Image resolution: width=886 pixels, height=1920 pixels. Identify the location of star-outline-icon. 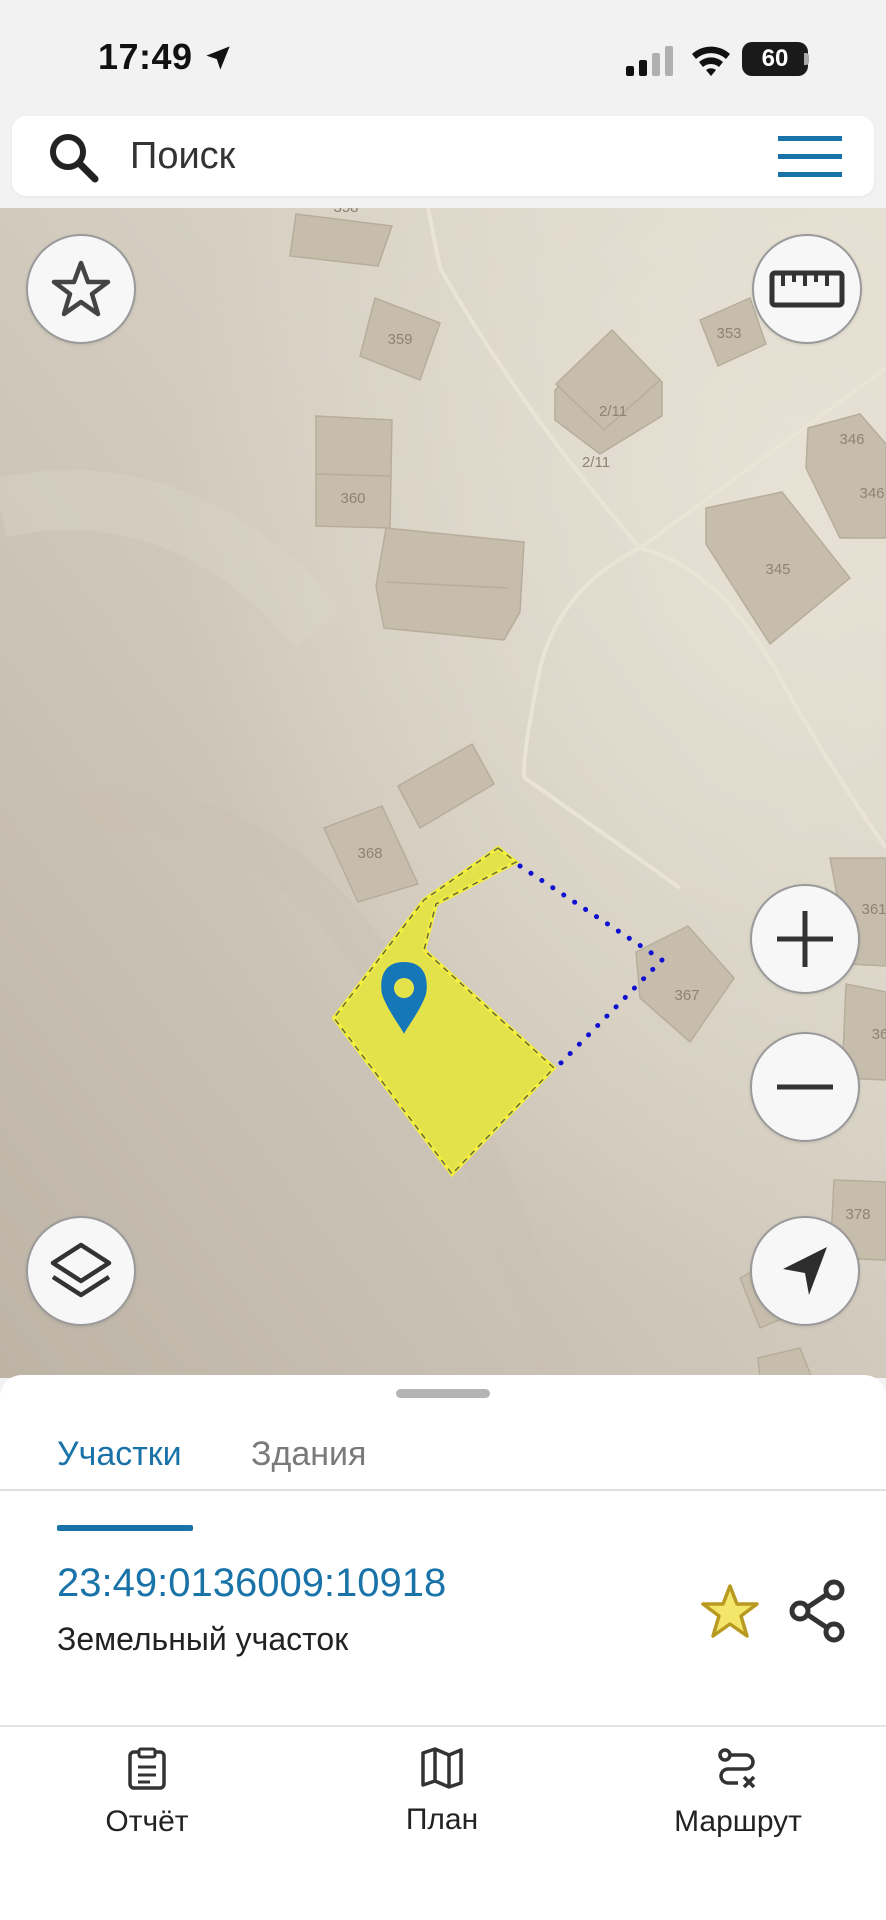
(81, 288).